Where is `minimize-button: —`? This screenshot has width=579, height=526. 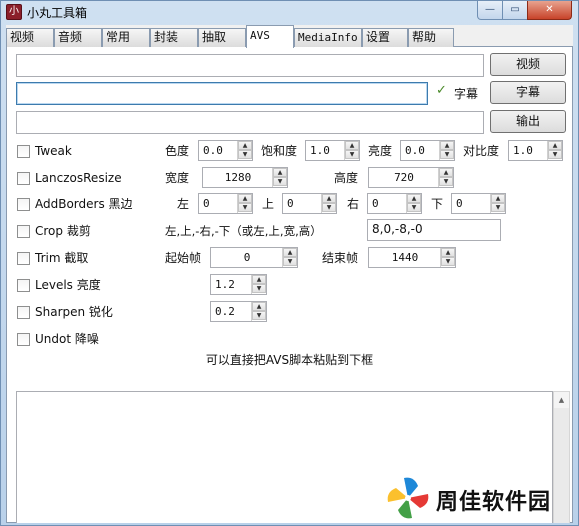
minimize-button: — is located at coordinates (490, 10).